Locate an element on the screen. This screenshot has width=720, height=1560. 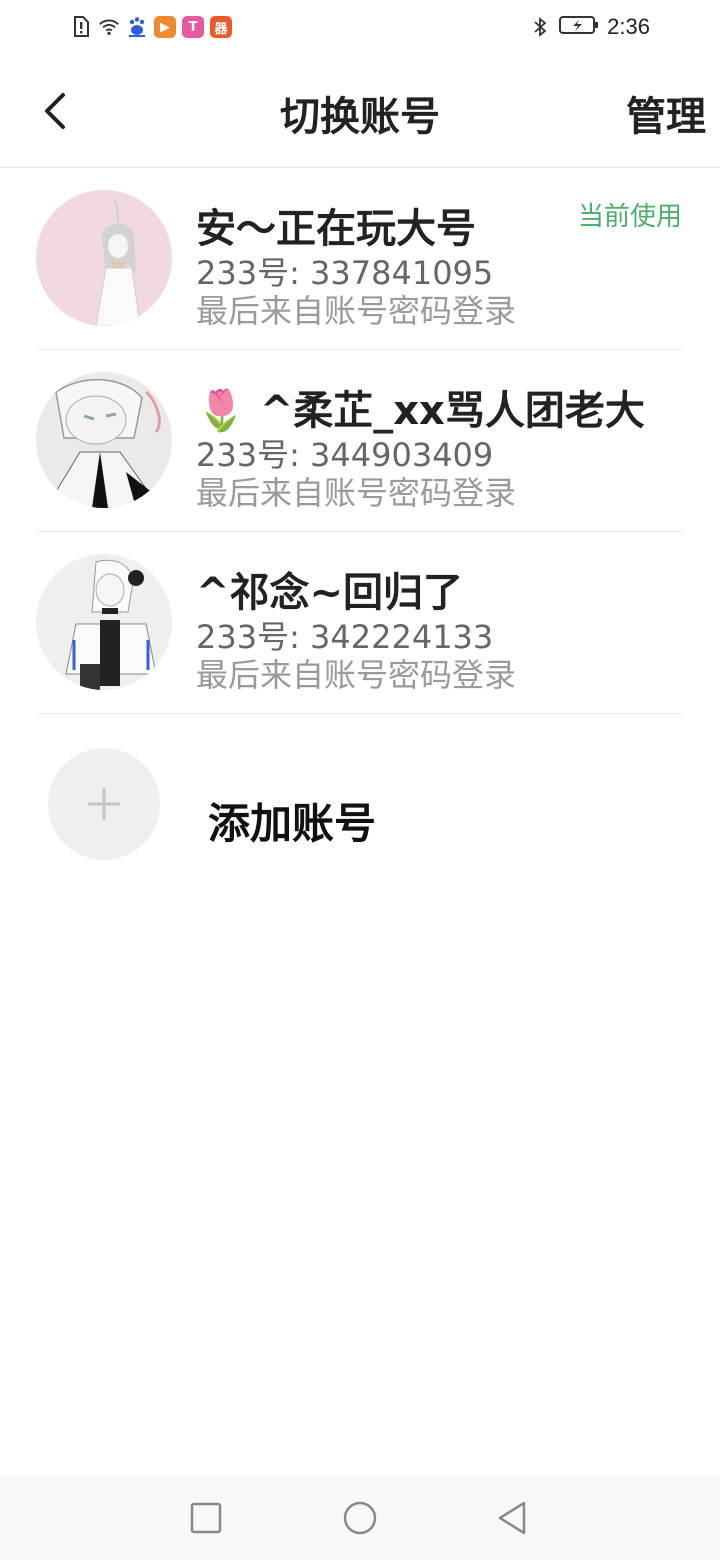
system-nav-bar is located at coordinates (360, 1518).